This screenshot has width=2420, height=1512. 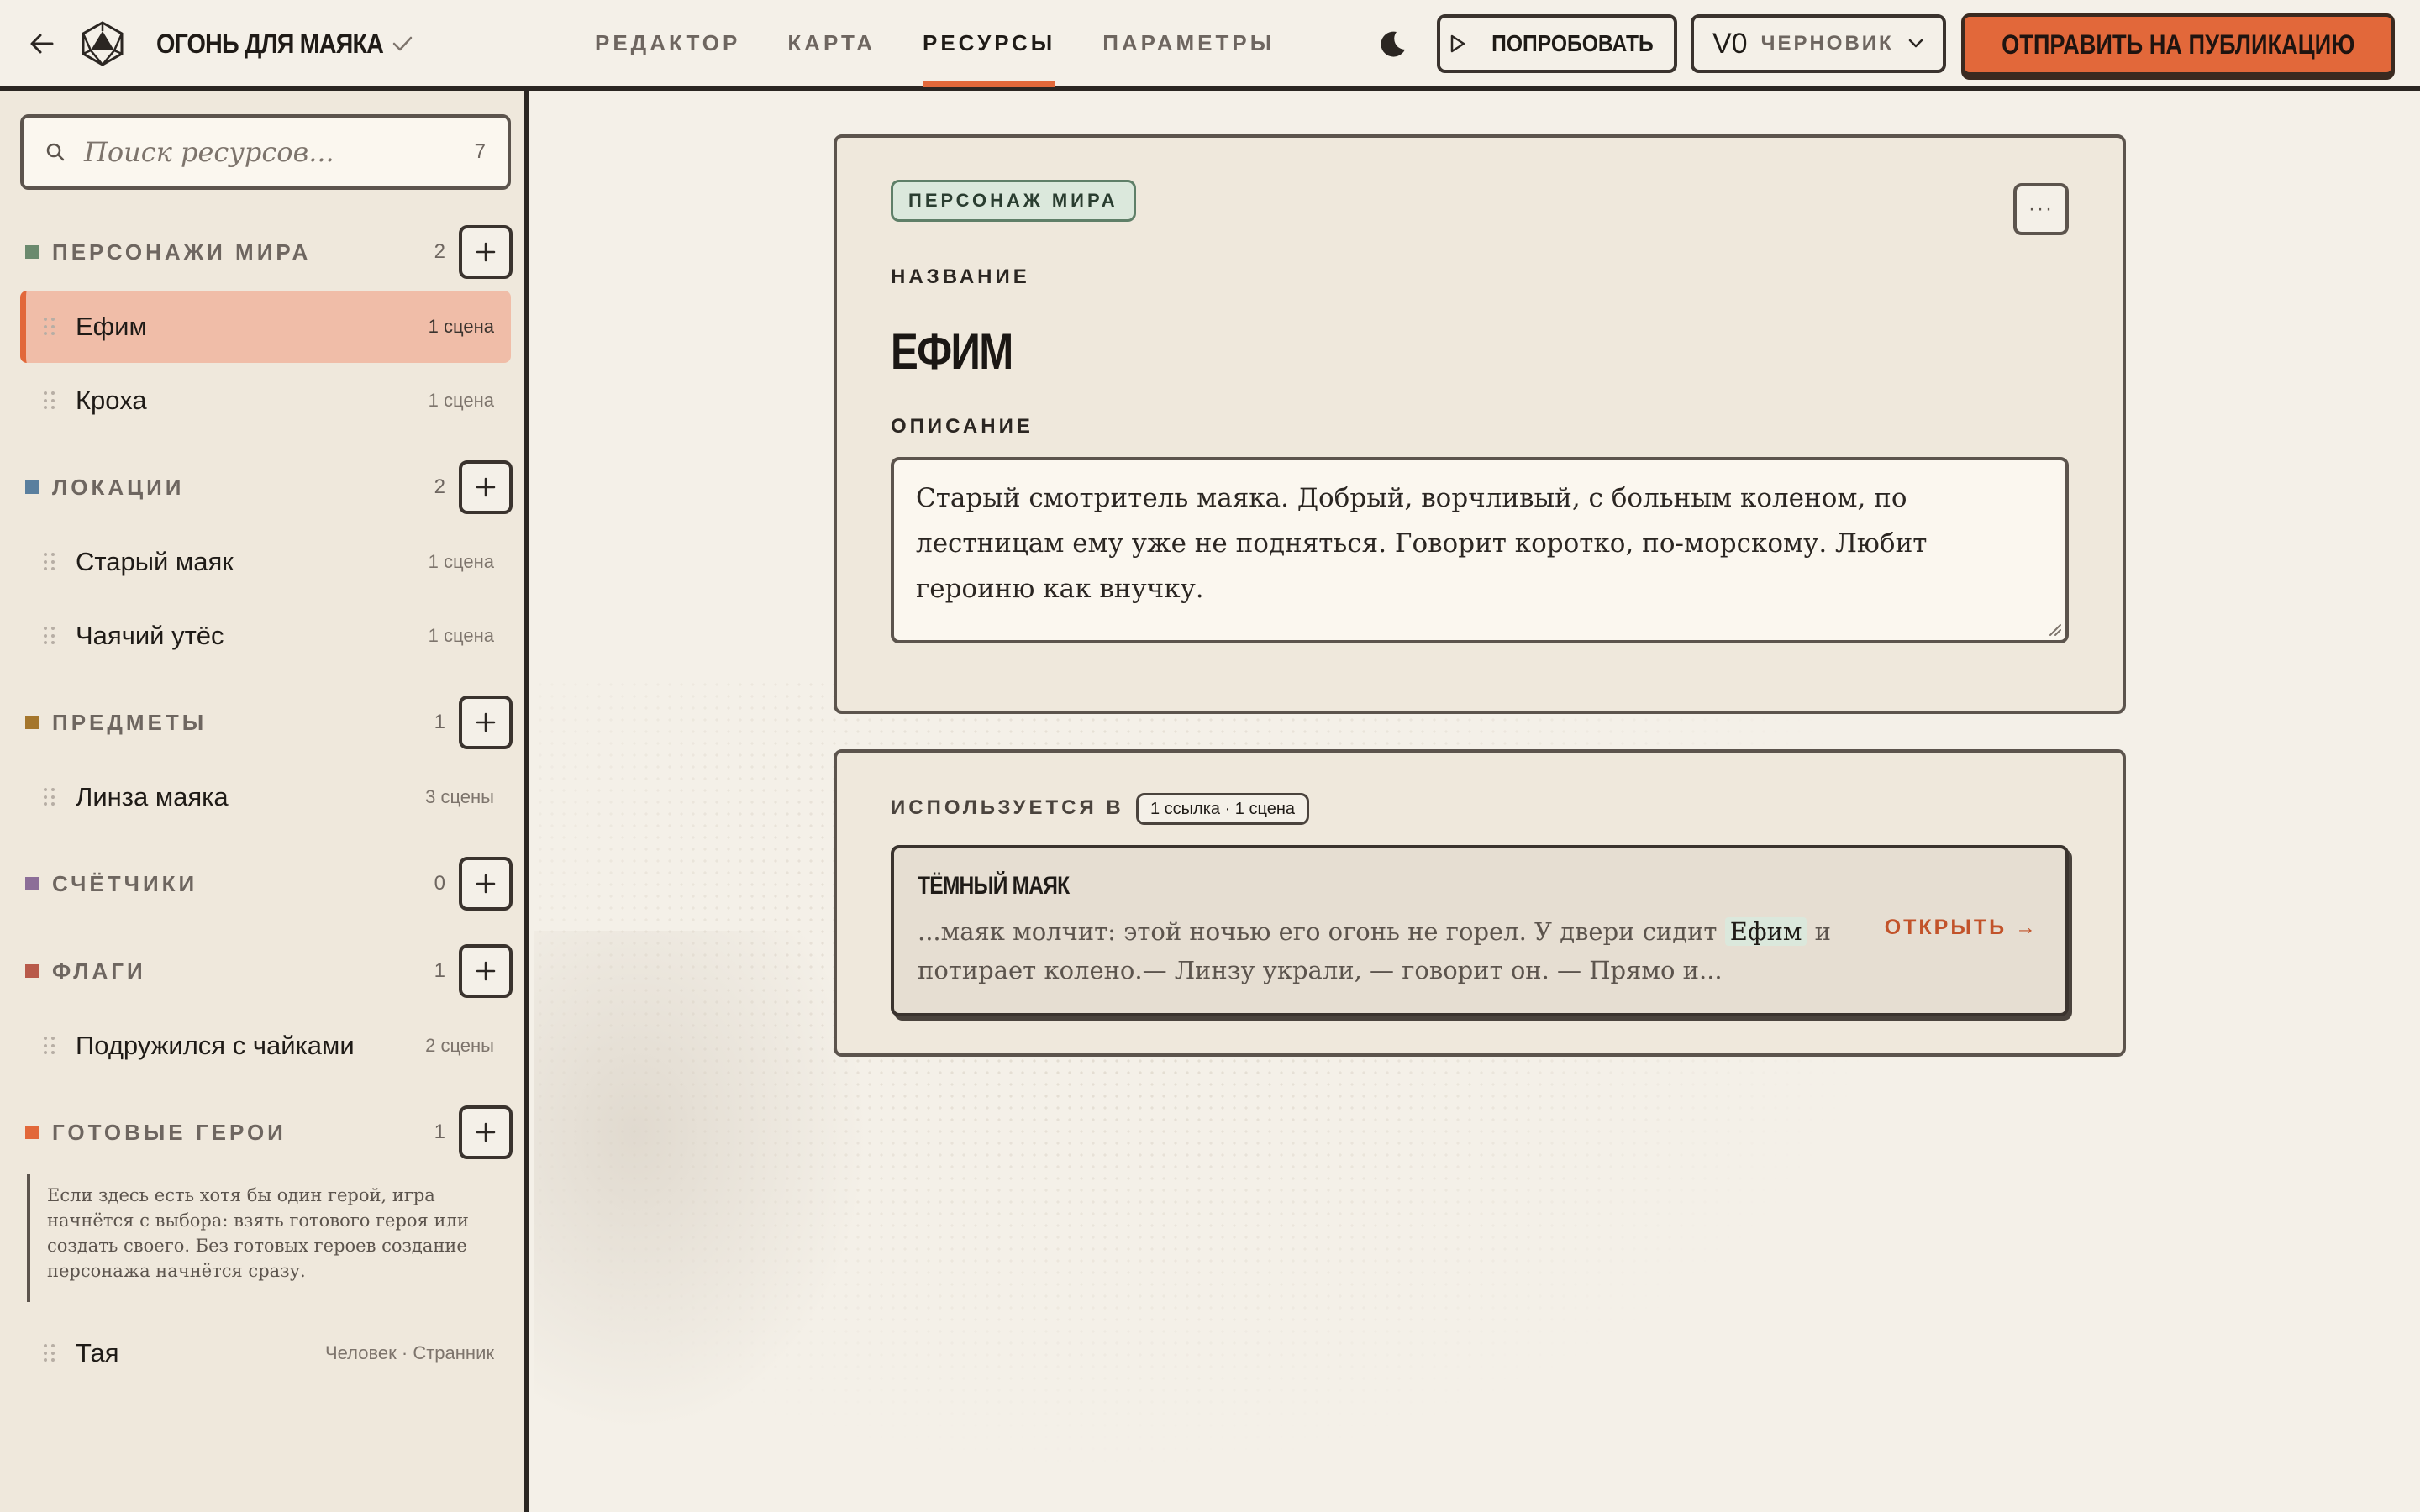 I want to click on add-counter-button, so click(x=486, y=884).